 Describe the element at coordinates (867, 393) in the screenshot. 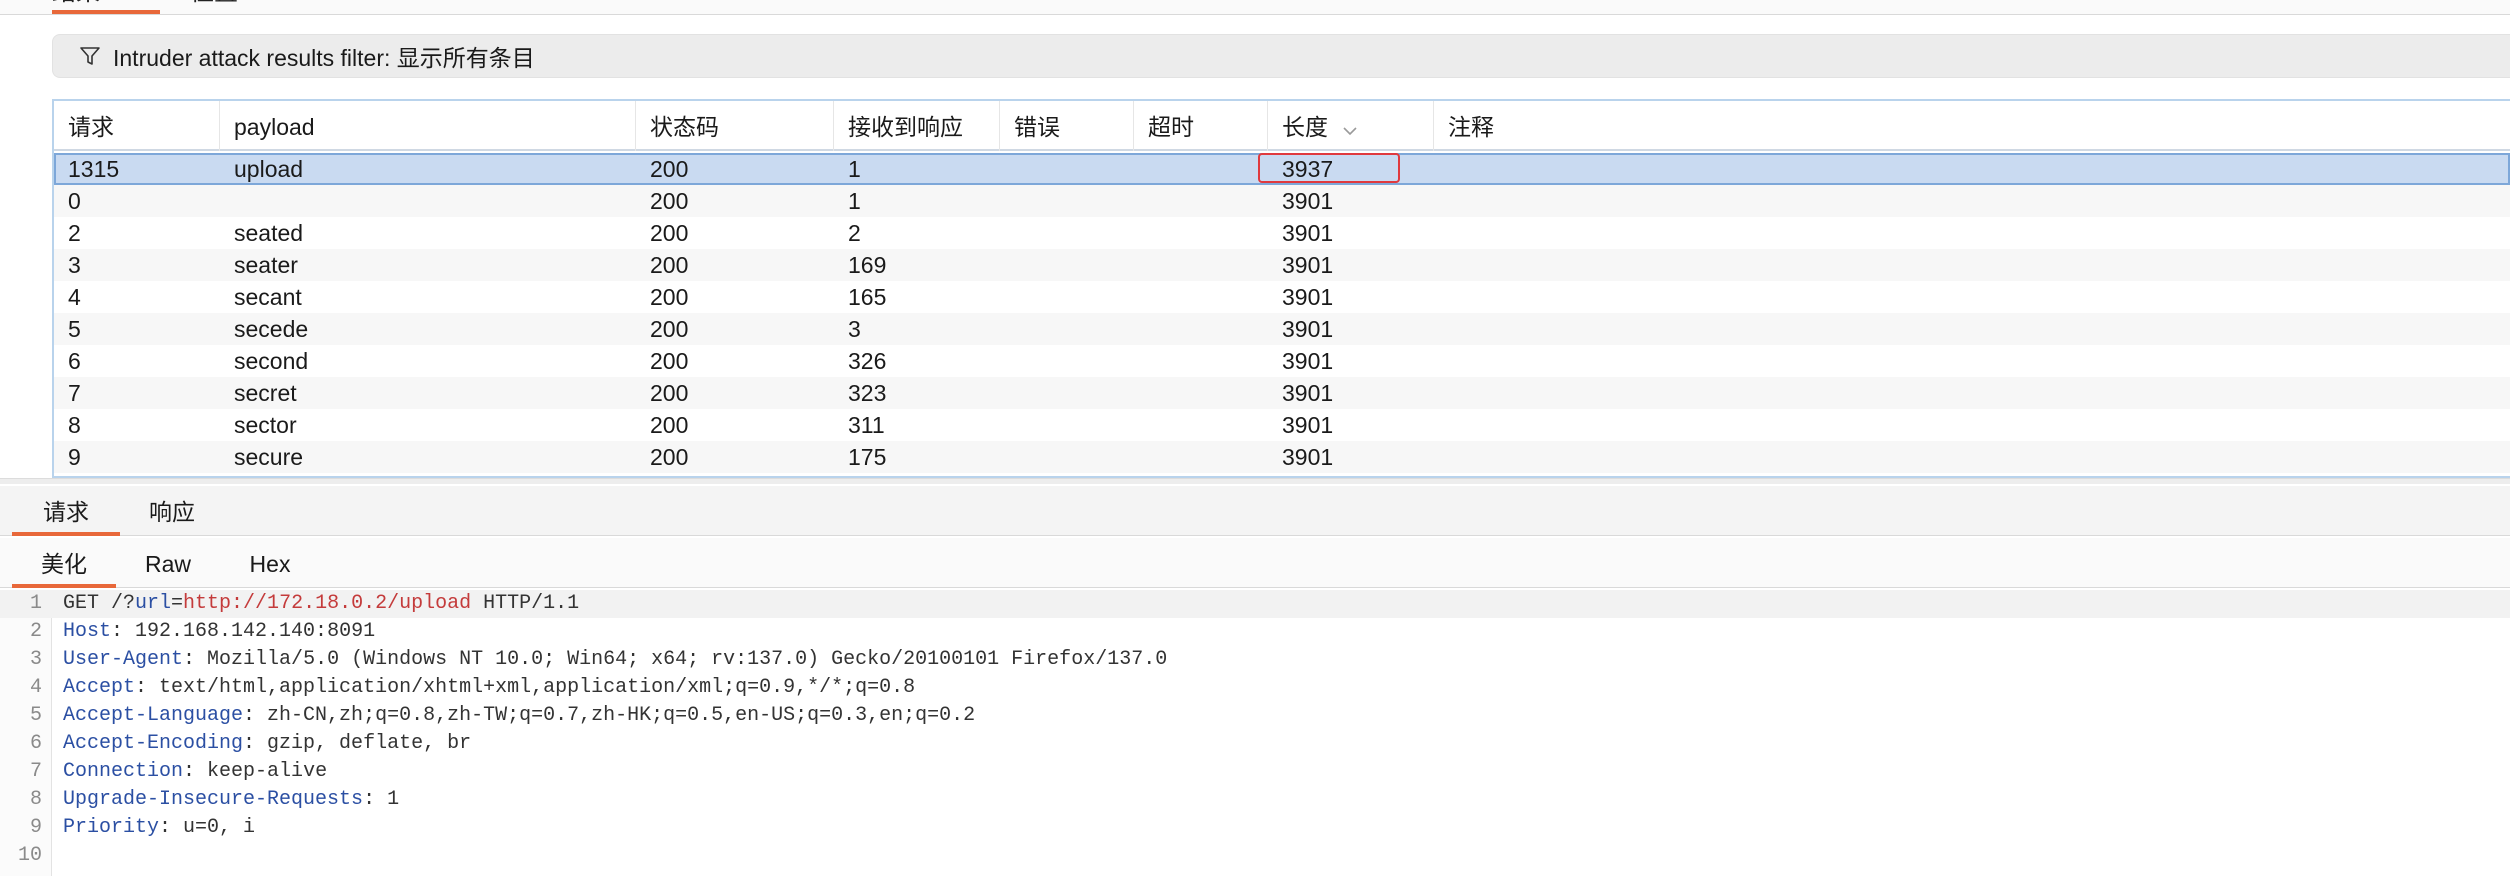

I see `cell-received: 323` at that location.